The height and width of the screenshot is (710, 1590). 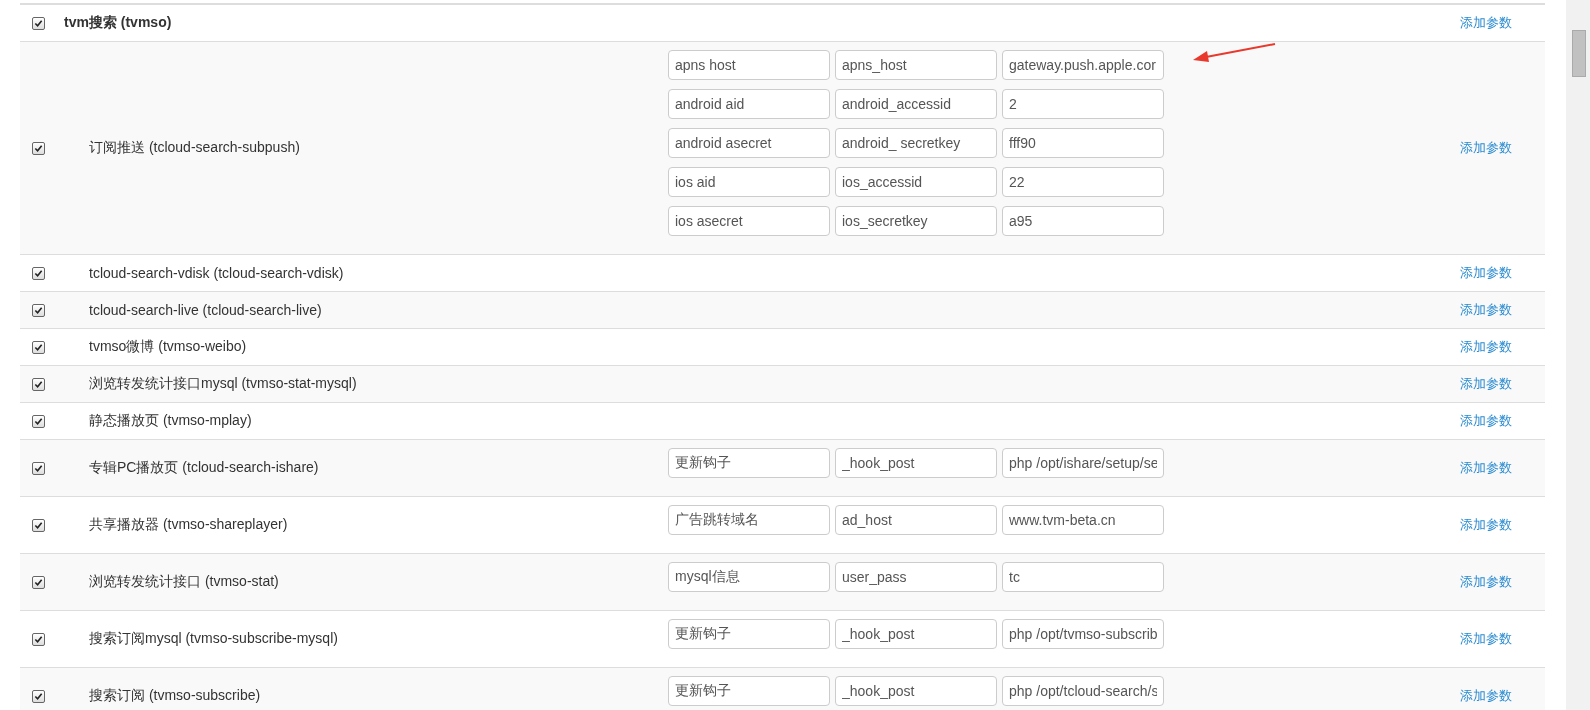 I want to click on param-key-field: ios_accessid, so click(x=916, y=182).